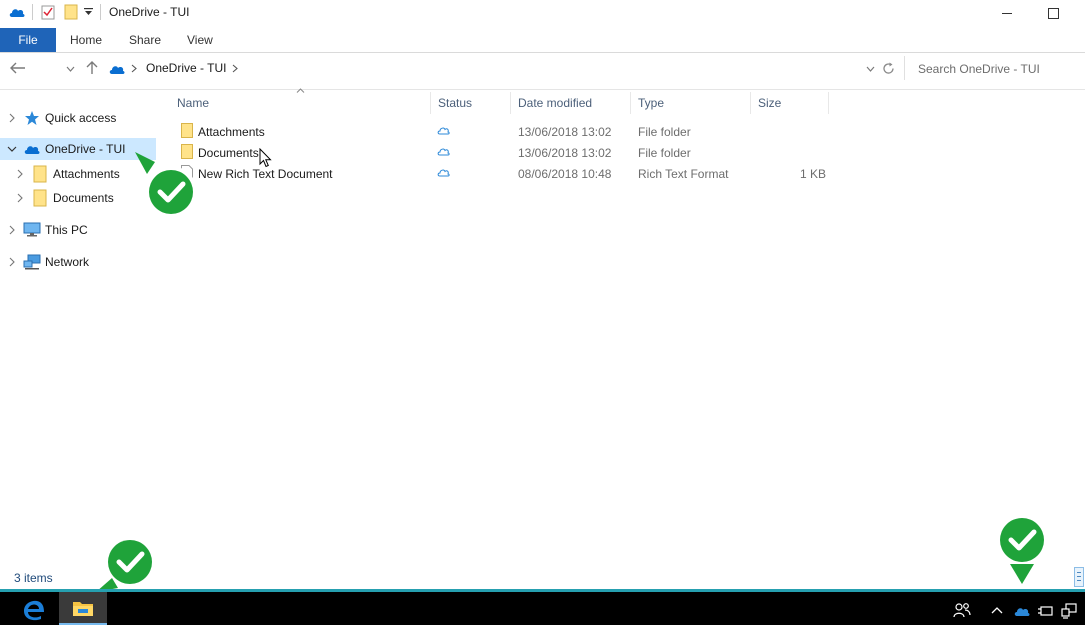 This screenshot has height=625, width=1085. What do you see at coordinates (542, 13) in the screenshot?
I see `title-bar: OneDrive - TUI` at bounding box center [542, 13].